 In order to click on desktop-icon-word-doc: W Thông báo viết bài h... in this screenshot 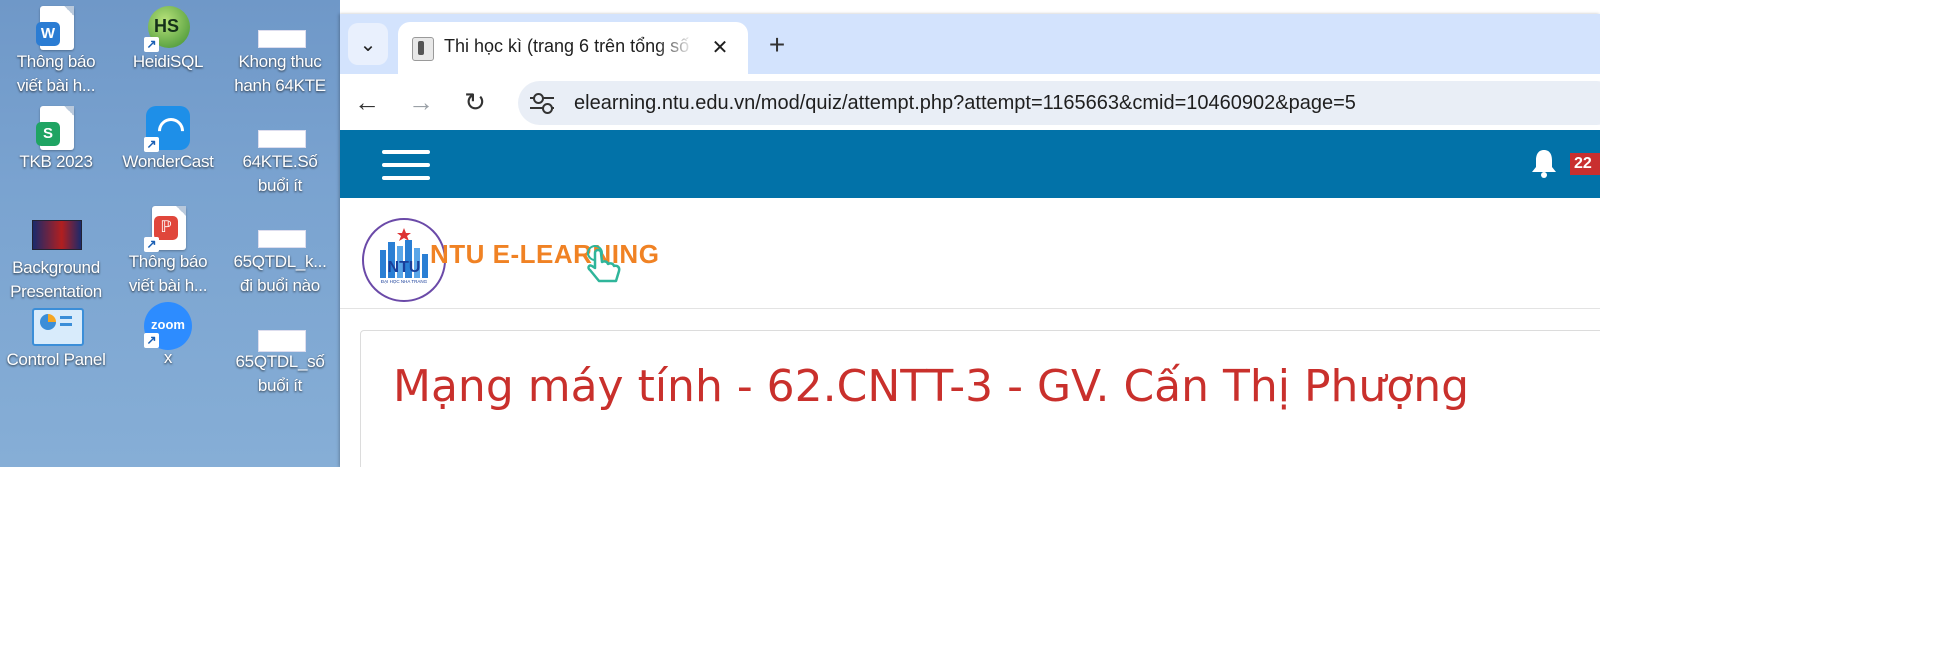, I will do `click(56, 52)`.